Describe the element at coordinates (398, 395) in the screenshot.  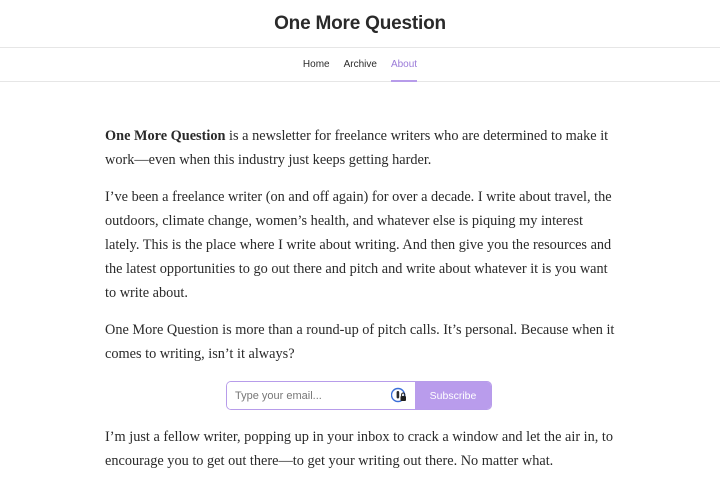
I see `password-manager-icon` at that location.